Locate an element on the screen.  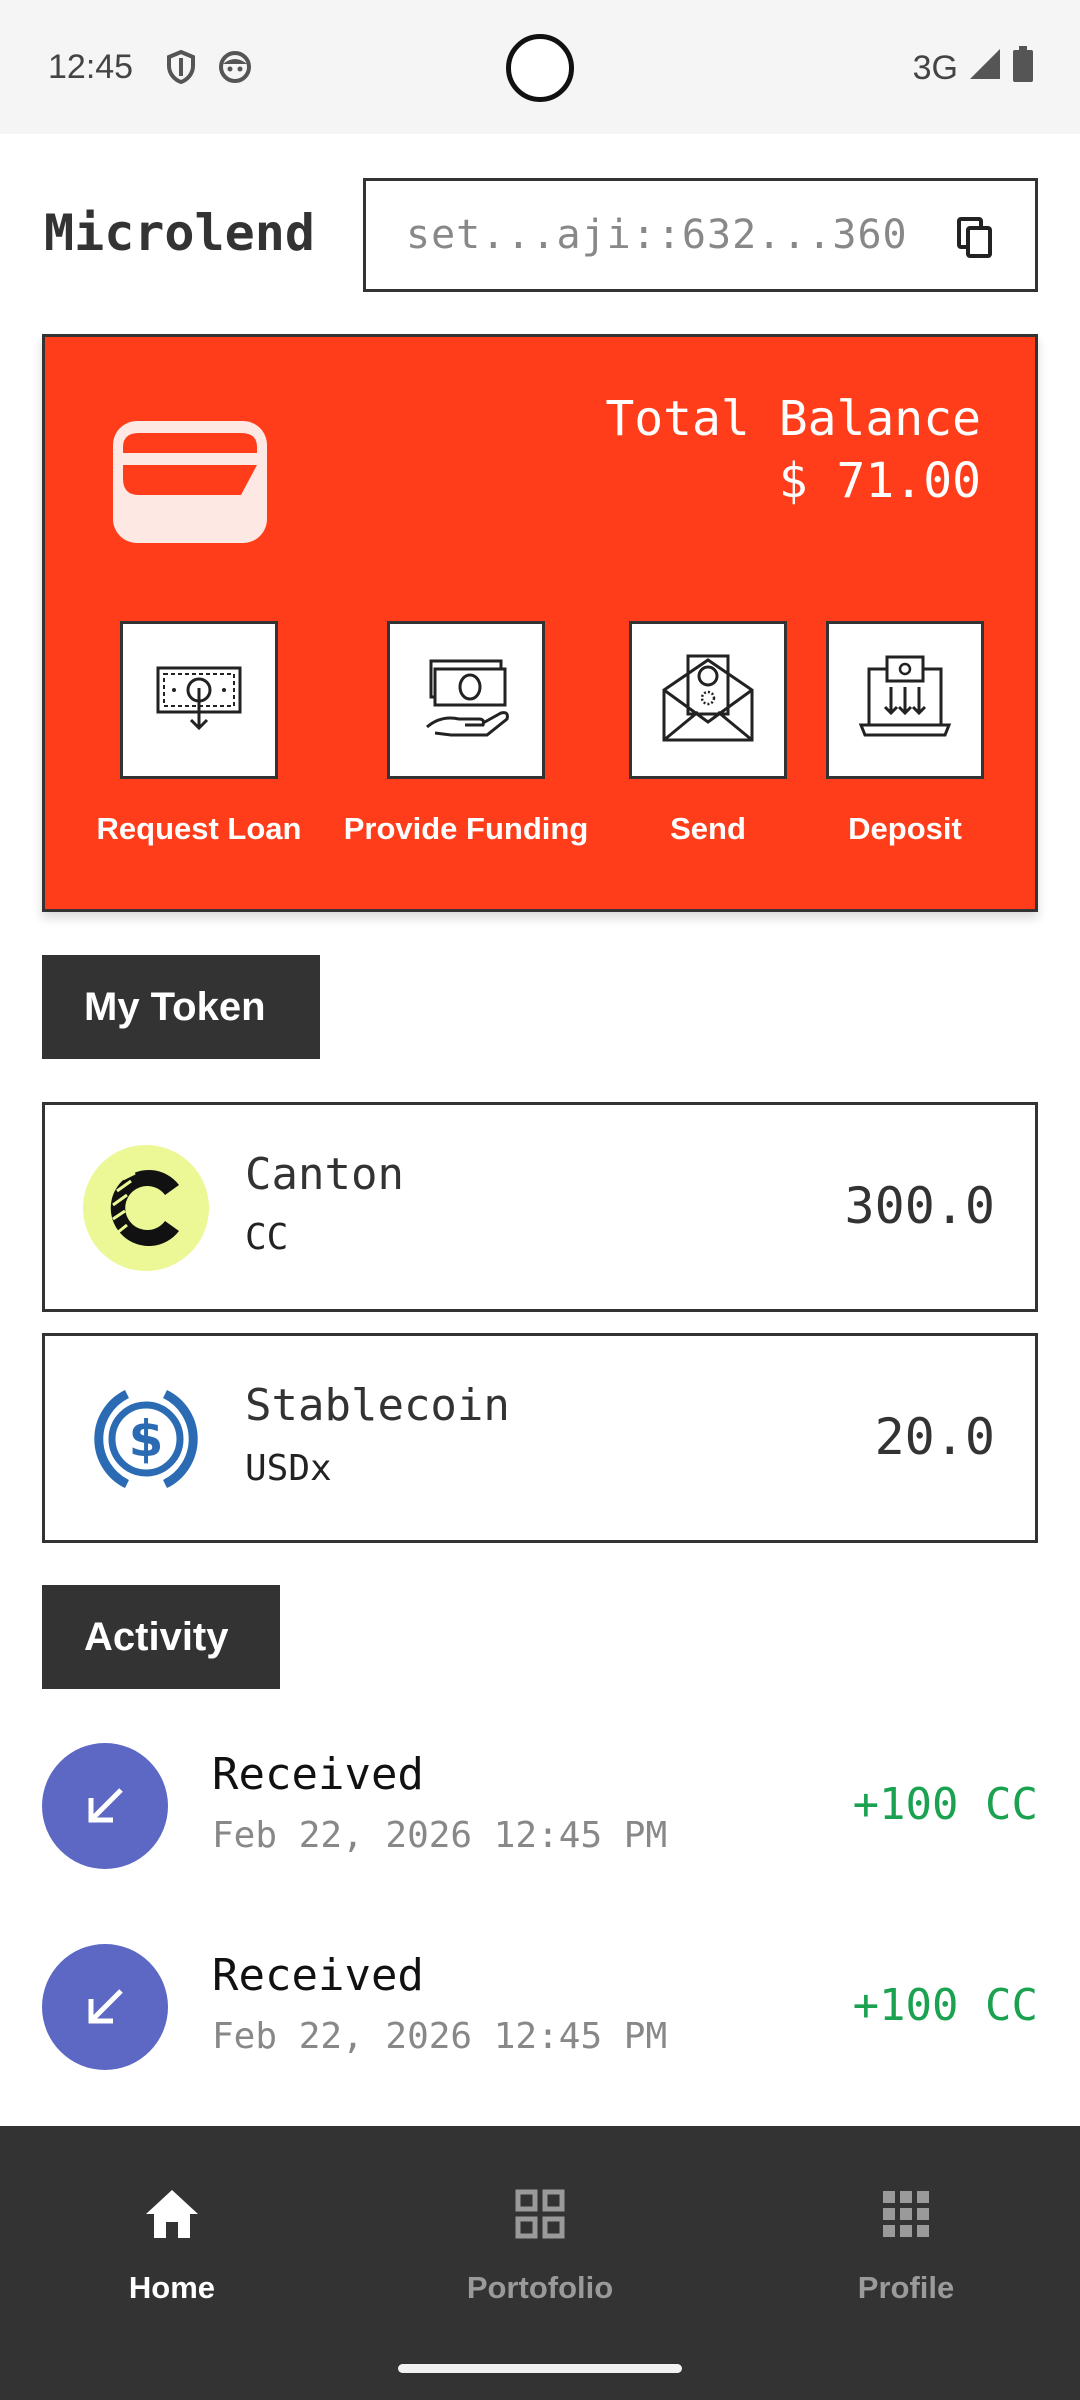
grid-icon is located at coordinates (540, 2216).